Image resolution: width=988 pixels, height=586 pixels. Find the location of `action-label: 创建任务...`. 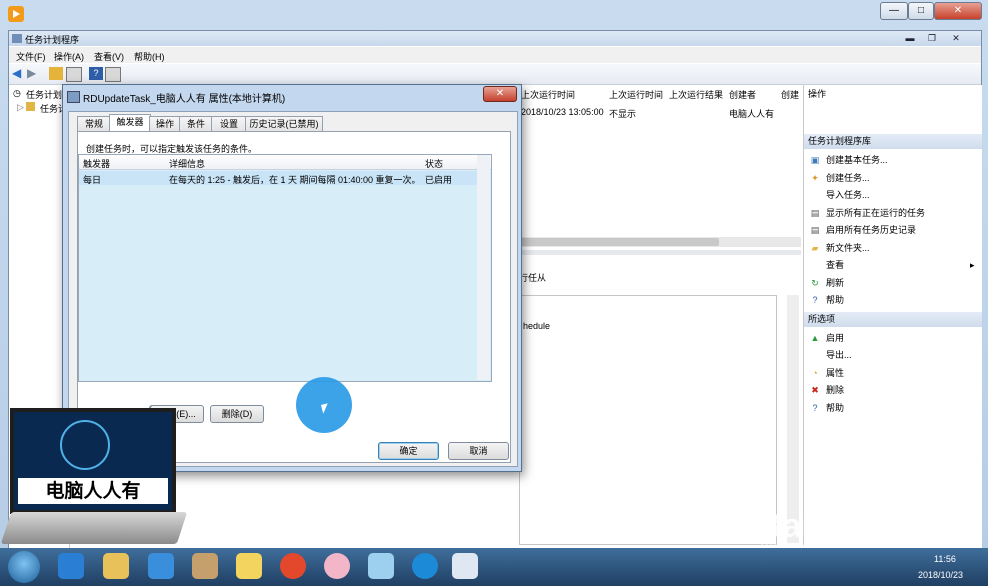

action-label: 创建任务... is located at coordinates (848, 177).